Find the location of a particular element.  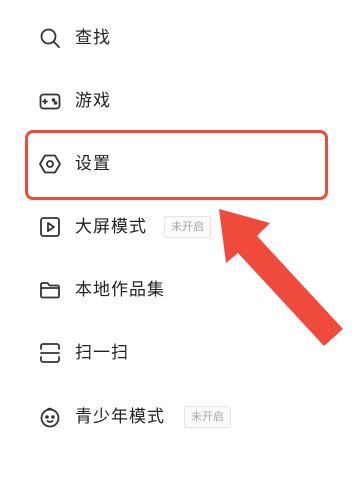

search-icon is located at coordinates (50, 38).